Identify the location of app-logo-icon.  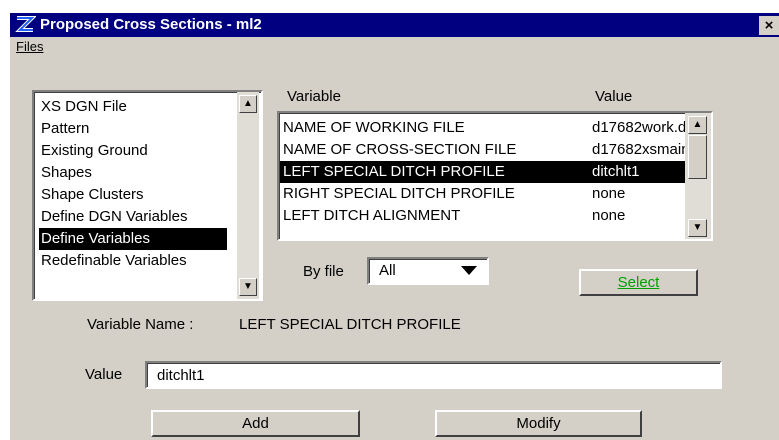
(25, 24).